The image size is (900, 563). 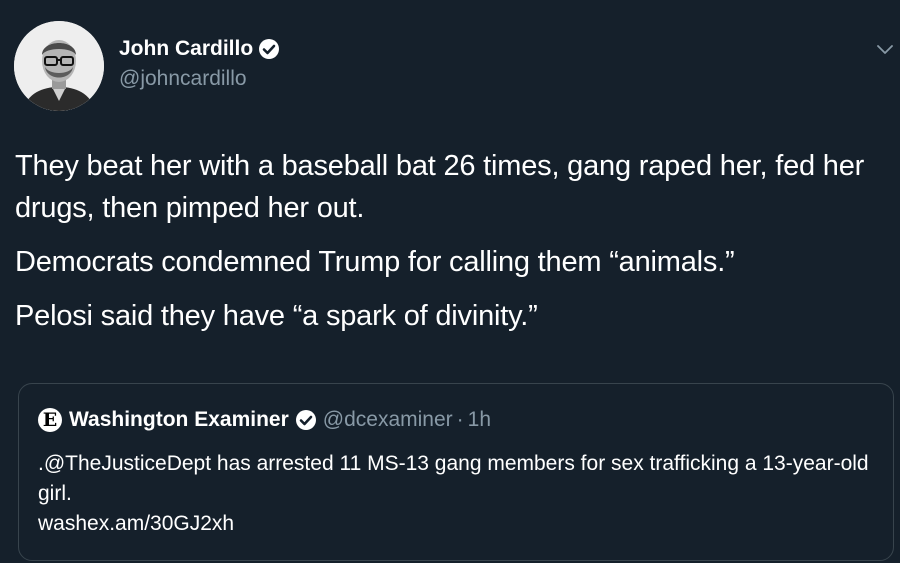 I want to click on chevron-down-icon, so click(x=885, y=49).